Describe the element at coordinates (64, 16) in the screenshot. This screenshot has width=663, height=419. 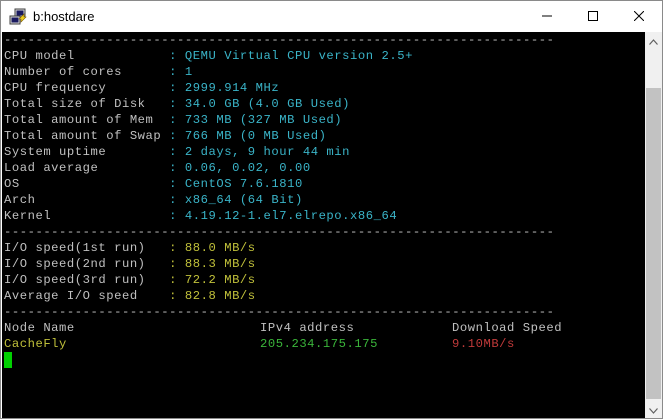
I see `window-title: b:hostdare` at that location.